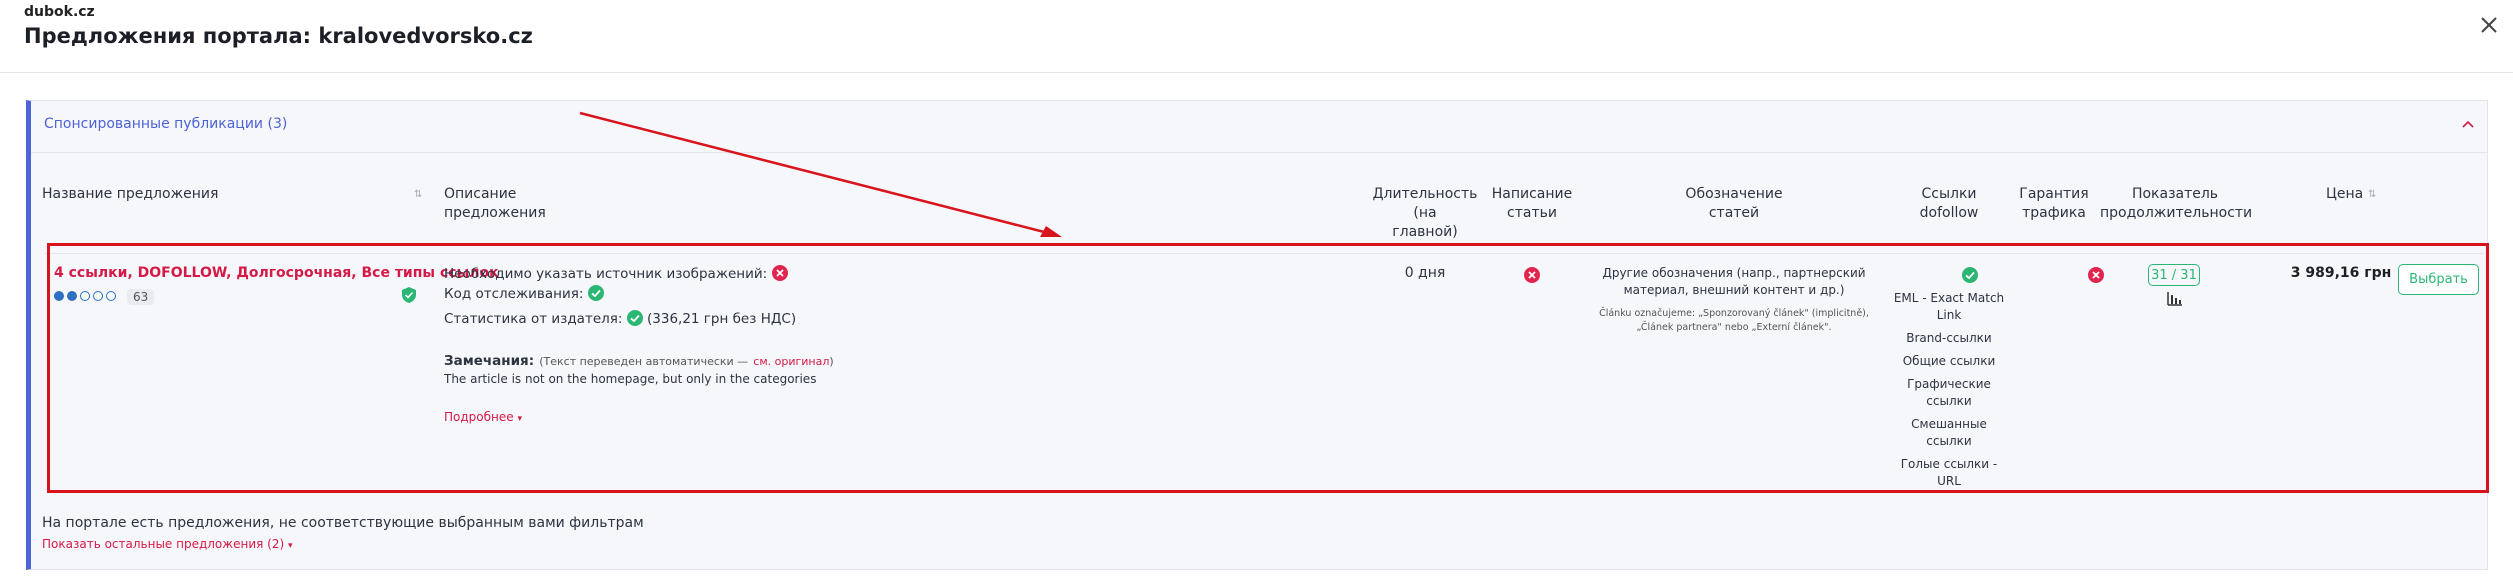 Image resolution: width=2513 pixels, height=576 pixels. Describe the element at coordinates (1949, 424) in the screenshot. I see `list-item: Смешанные` at that location.